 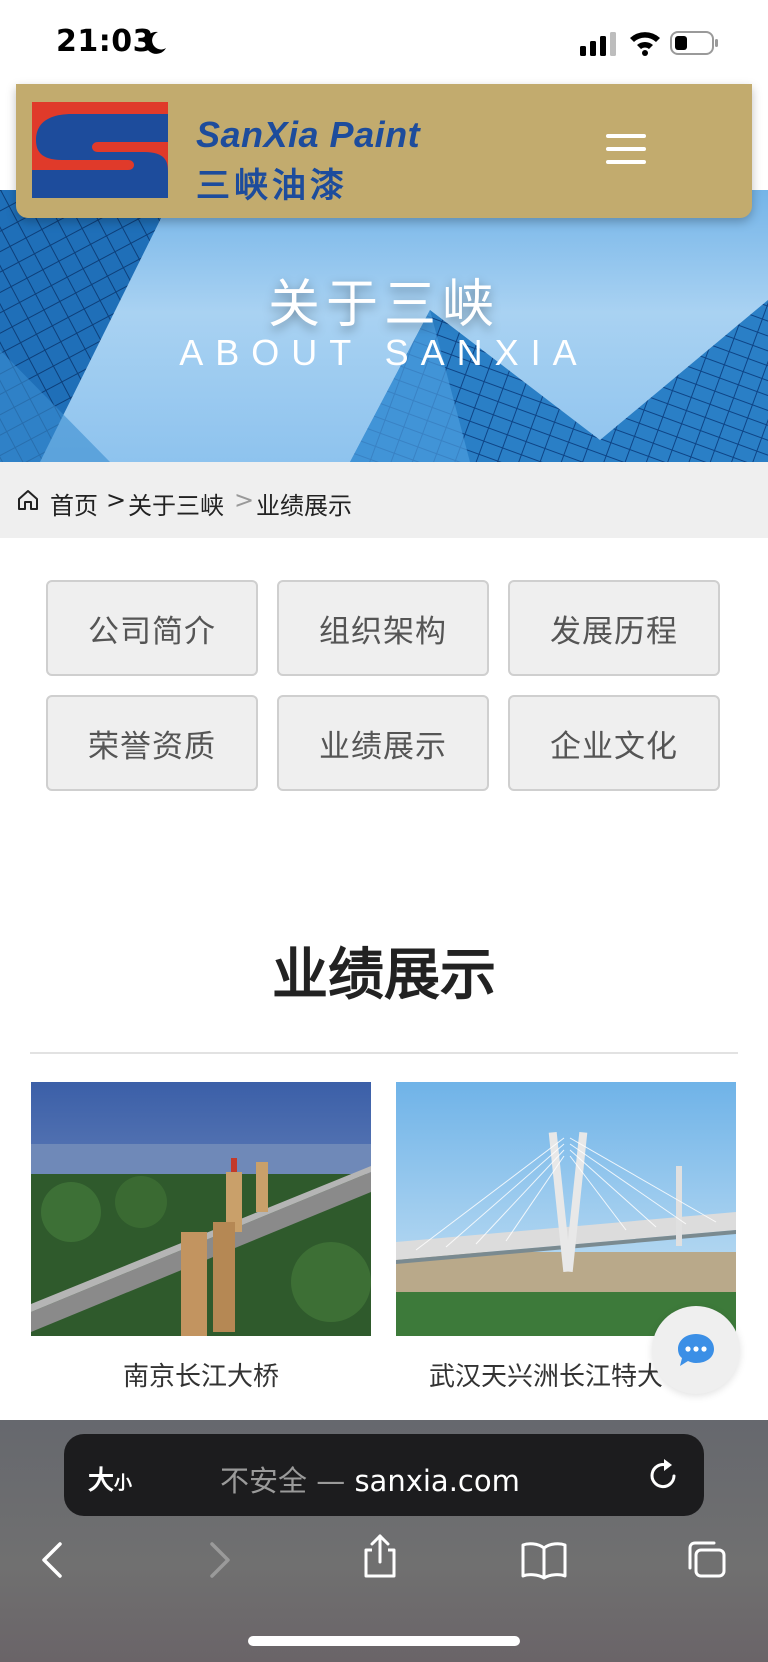 What do you see at coordinates (384, 975) in the screenshot?
I see `section-title: 业绩展示` at bounding box center [384, 975].